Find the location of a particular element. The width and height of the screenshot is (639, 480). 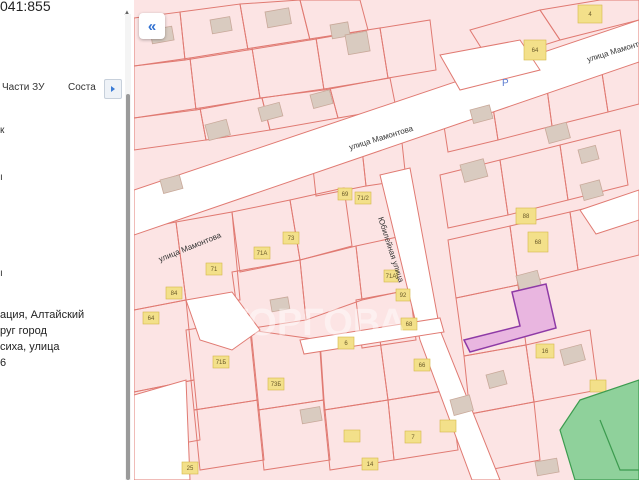

parking-icon: P is located at coordinates (505, 83).